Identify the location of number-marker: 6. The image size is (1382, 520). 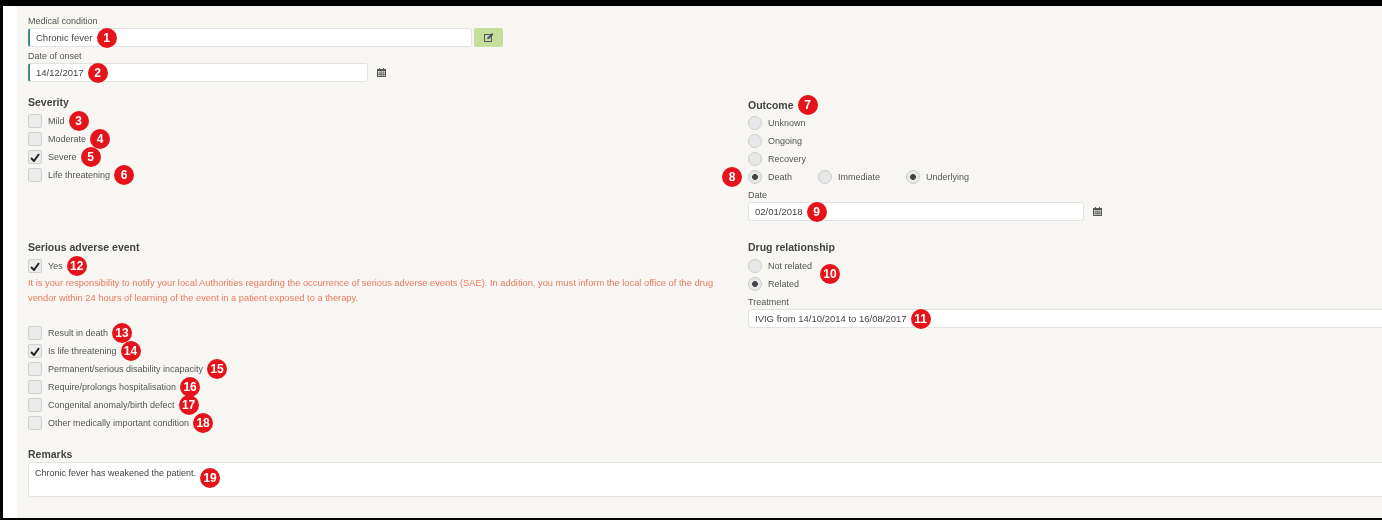
(124, 175).